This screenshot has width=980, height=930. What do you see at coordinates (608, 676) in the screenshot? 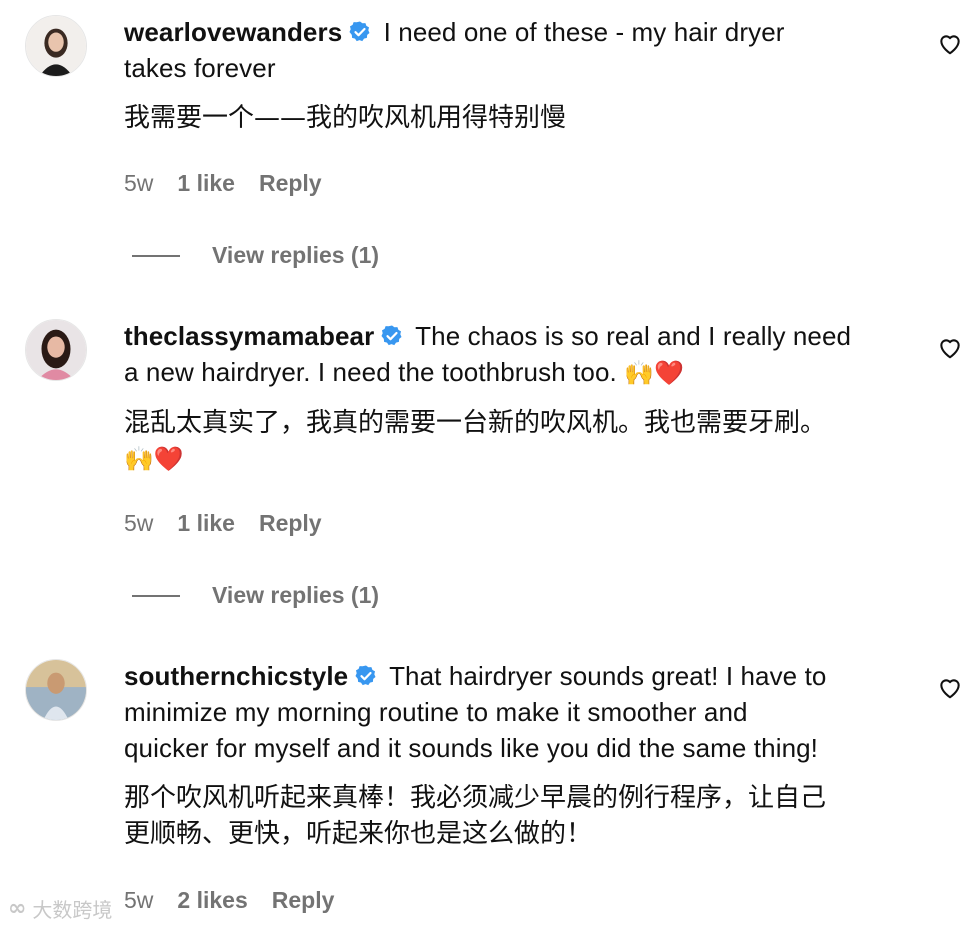
I see `comment-text: That hairdryer sounds great! I have to` at bounding box center [608, 676].